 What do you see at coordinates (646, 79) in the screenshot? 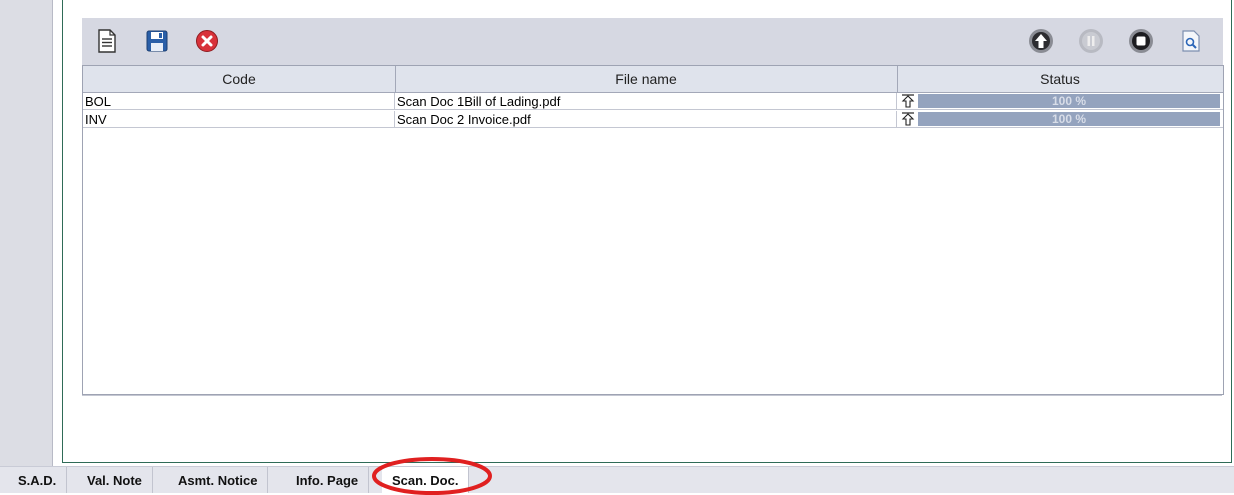
I see `column-header-file-name: File name` at bounding box center [646, 79].